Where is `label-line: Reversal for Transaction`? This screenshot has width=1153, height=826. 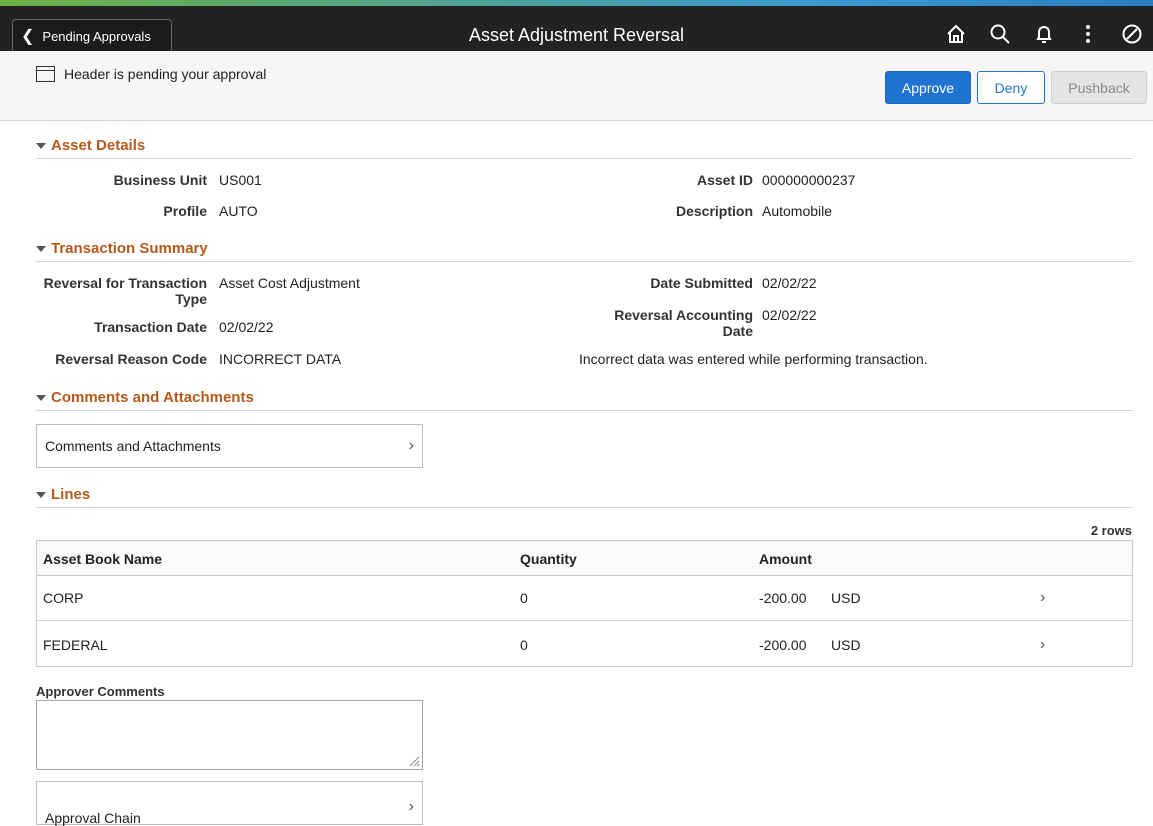 label-line: Reversal for Transaction is located at coordinates (125, 283).